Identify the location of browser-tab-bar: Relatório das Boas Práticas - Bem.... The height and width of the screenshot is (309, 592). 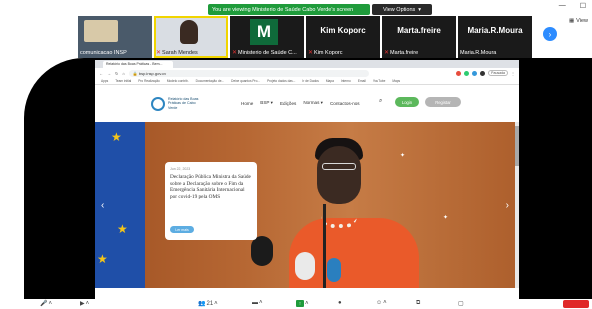
(307, 64).